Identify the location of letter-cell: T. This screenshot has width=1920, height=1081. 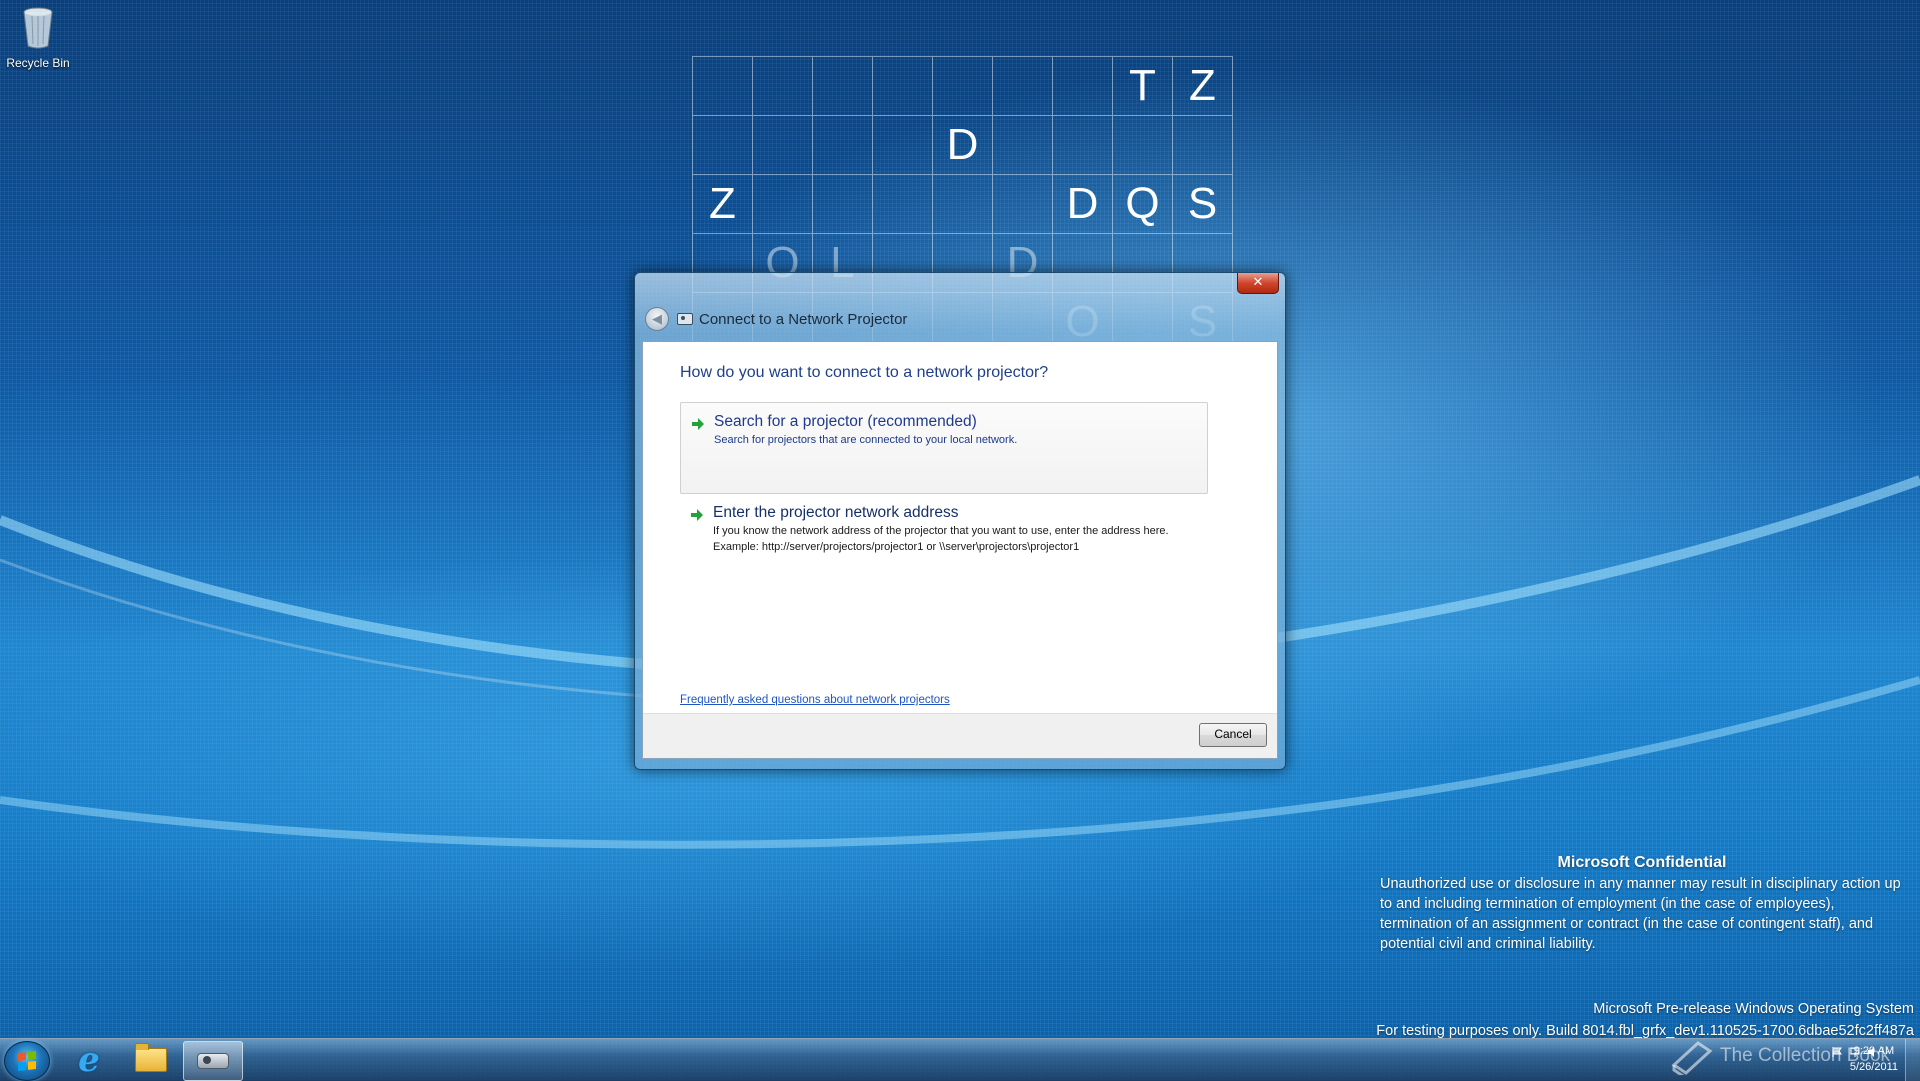
(1143, 86).